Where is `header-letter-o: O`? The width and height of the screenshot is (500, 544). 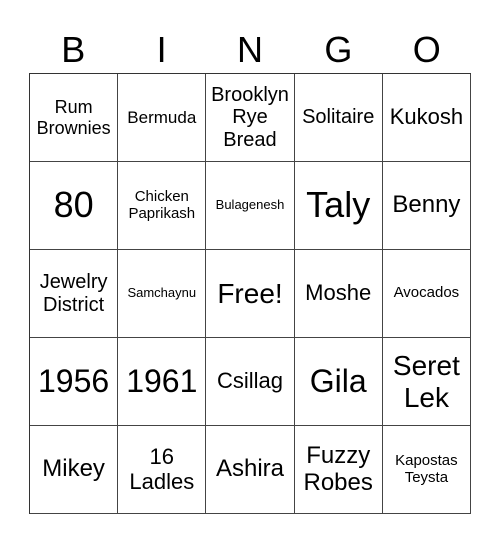 header-letter-o: O is located at coordinates (426, 49).